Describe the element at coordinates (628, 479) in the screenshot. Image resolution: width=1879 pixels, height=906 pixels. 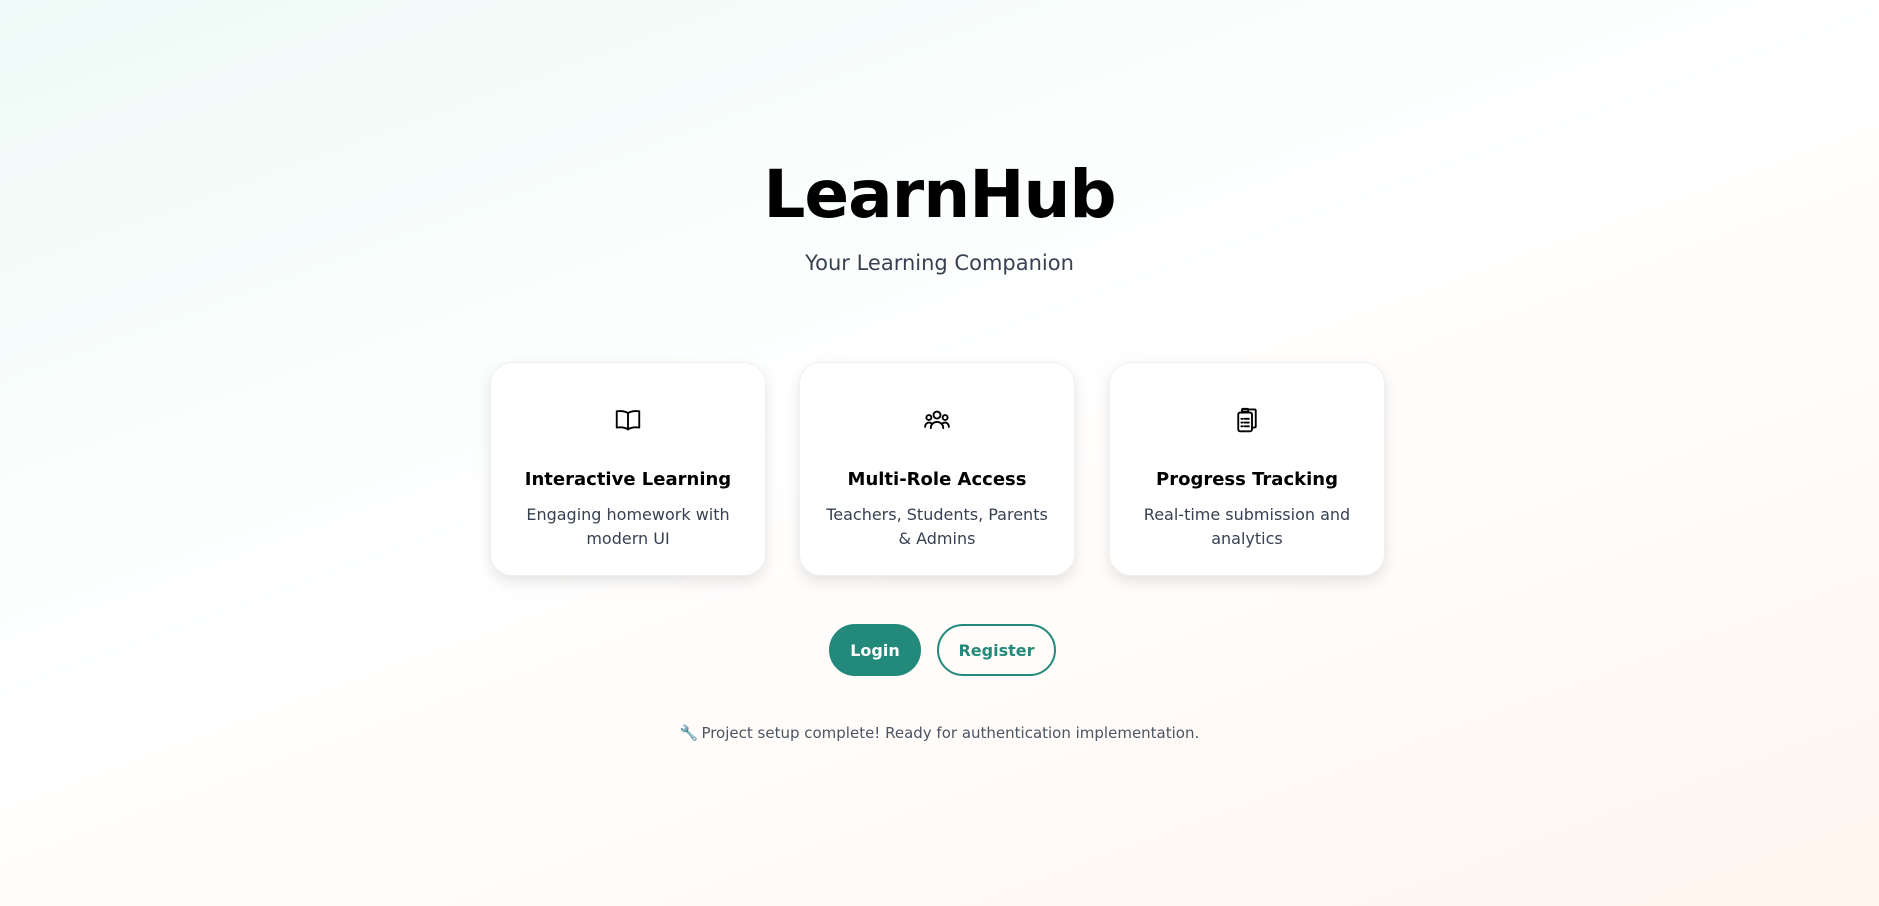
I see `feature-title: Interactive Learning` at that location.